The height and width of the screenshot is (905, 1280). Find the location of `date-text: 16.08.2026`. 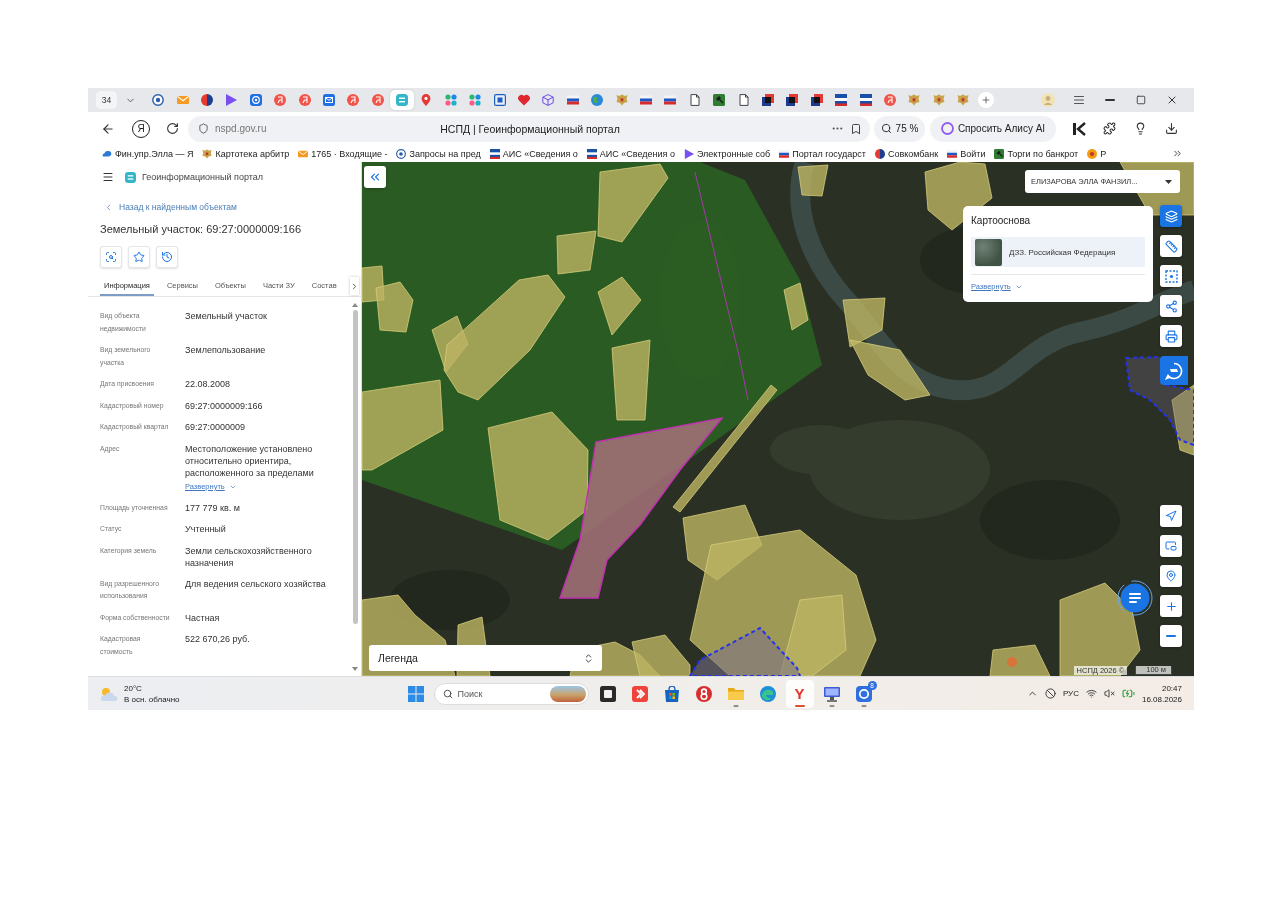

date-text: 16.08.2026 is located at coordinates (1161, 699).